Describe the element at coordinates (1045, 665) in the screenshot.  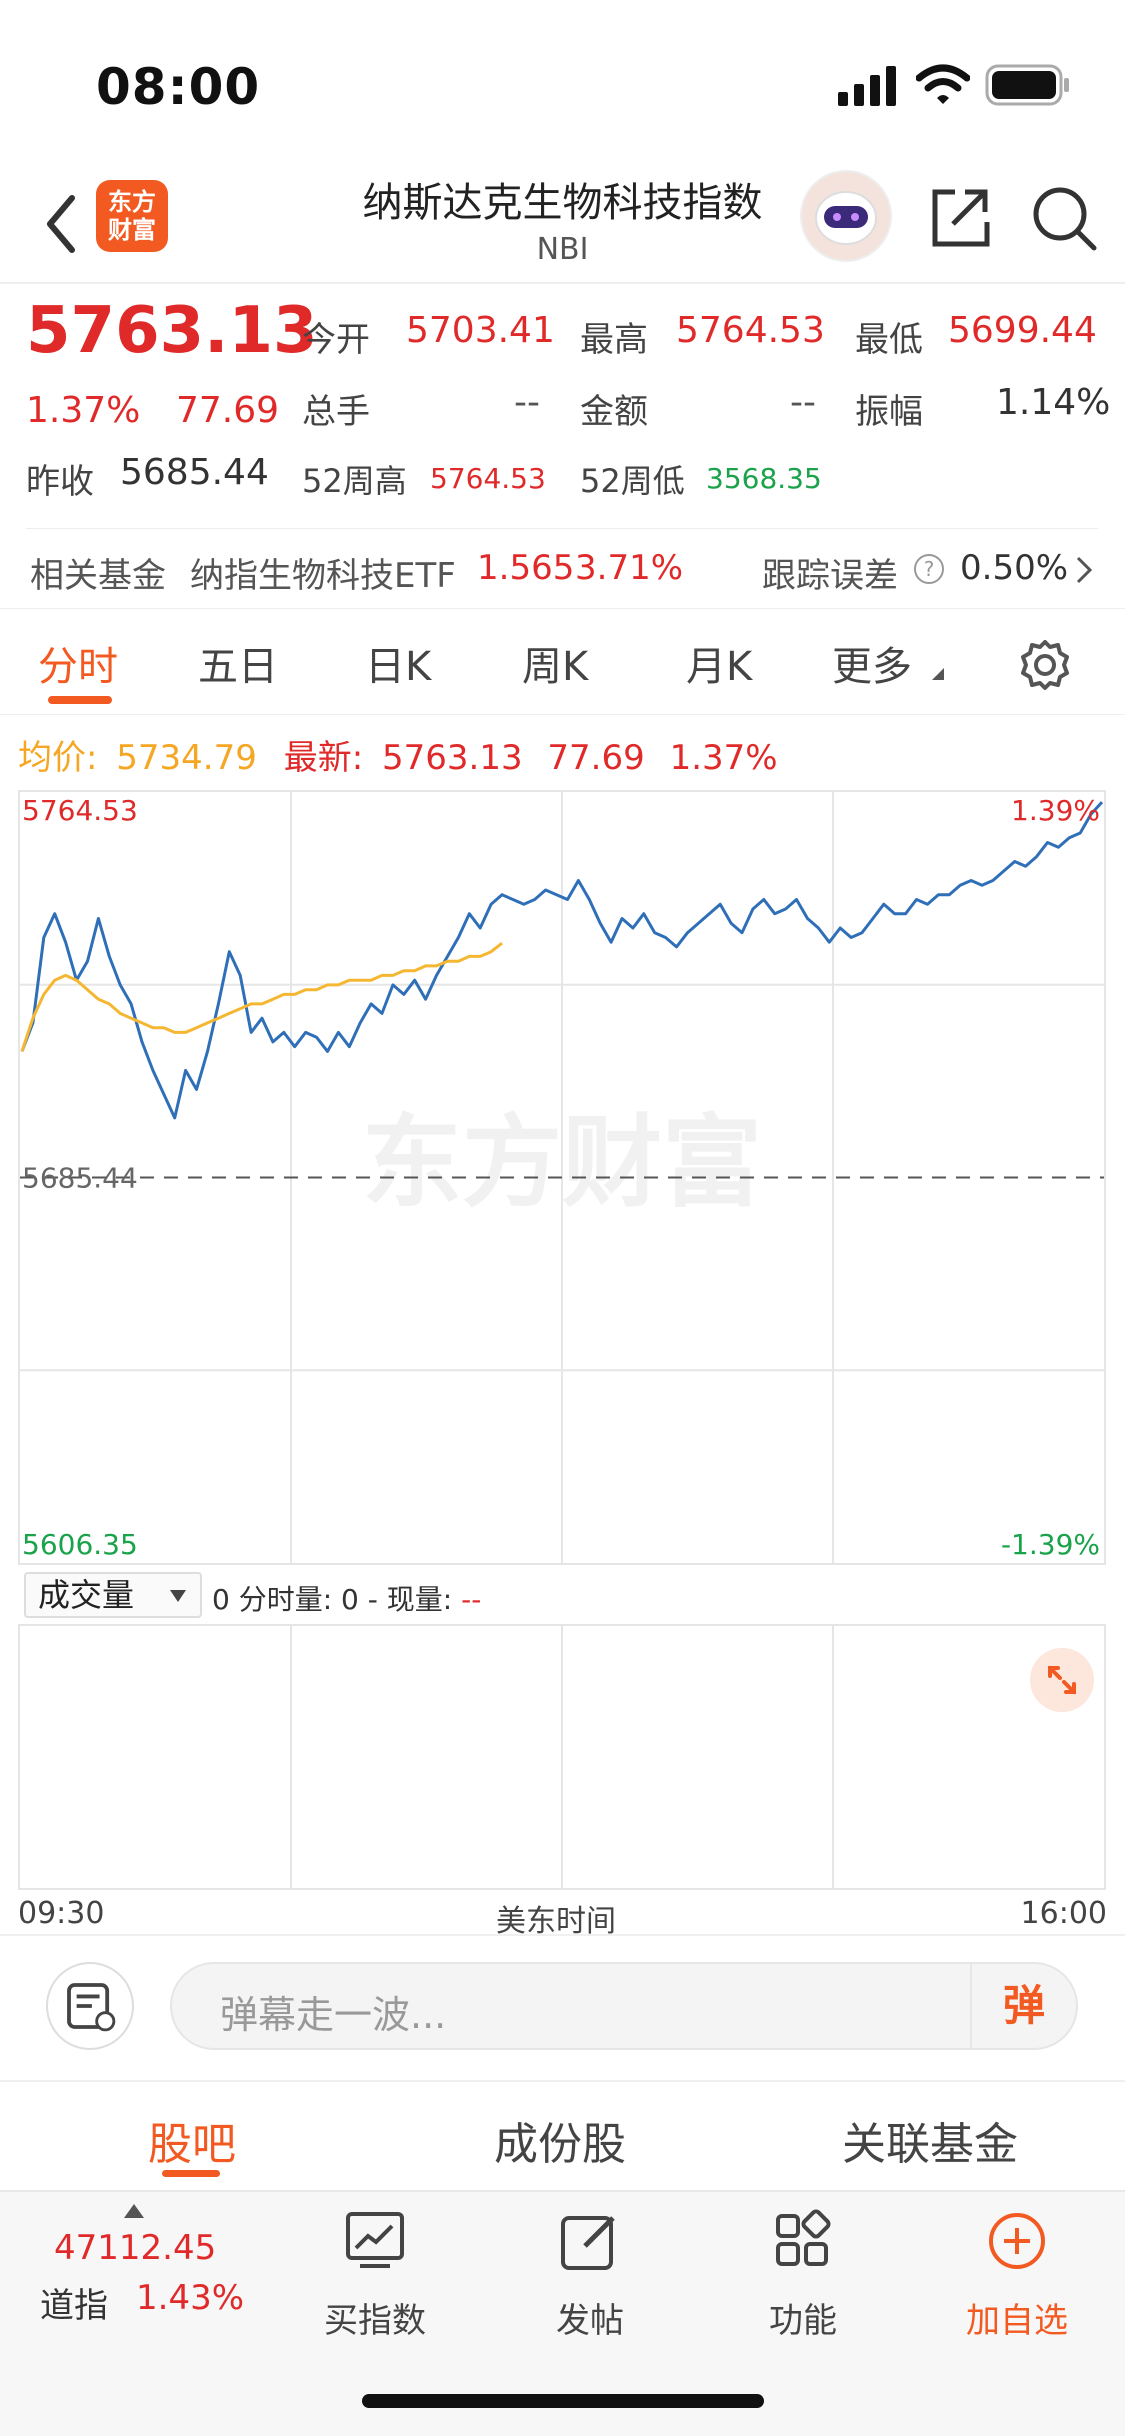
I see `settings-gear-icon` at that location.